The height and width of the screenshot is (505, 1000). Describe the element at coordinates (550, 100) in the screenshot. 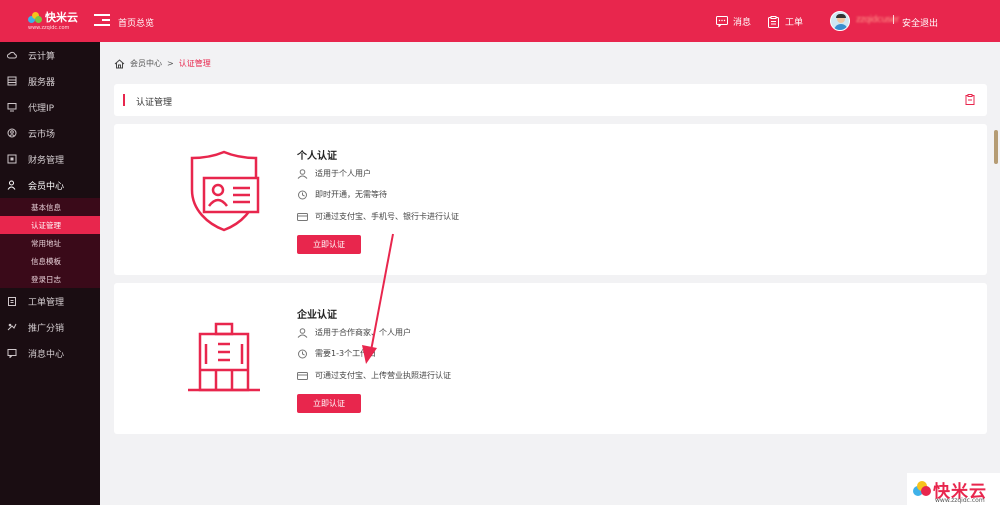

I see `title-panel: 认证管理` at that location.